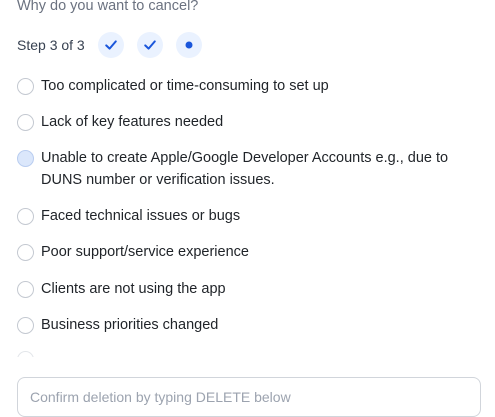 The width and height of the screenshot is (495, 417). Describe the element at coordinates (252, 289) in the screenshot. I see `reason-option: Clients are not using the app` at that location.